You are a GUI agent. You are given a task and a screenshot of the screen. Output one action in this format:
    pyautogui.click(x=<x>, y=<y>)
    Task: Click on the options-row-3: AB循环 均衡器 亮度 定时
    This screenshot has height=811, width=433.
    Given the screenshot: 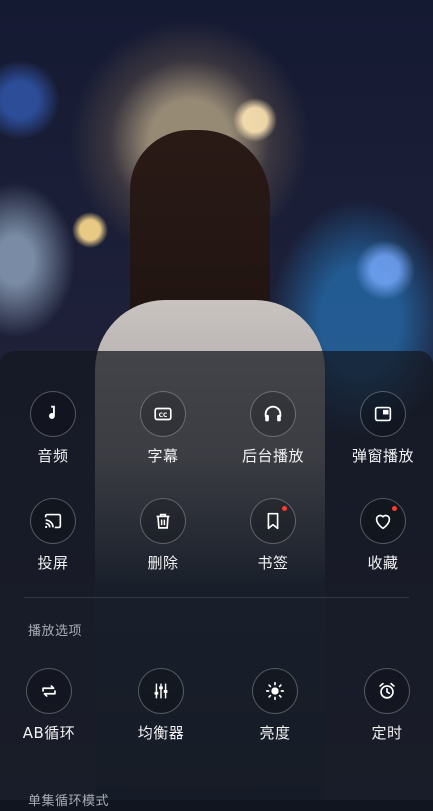 What is the action you would take?
    pyautogui.click(x=216, y=708)
    